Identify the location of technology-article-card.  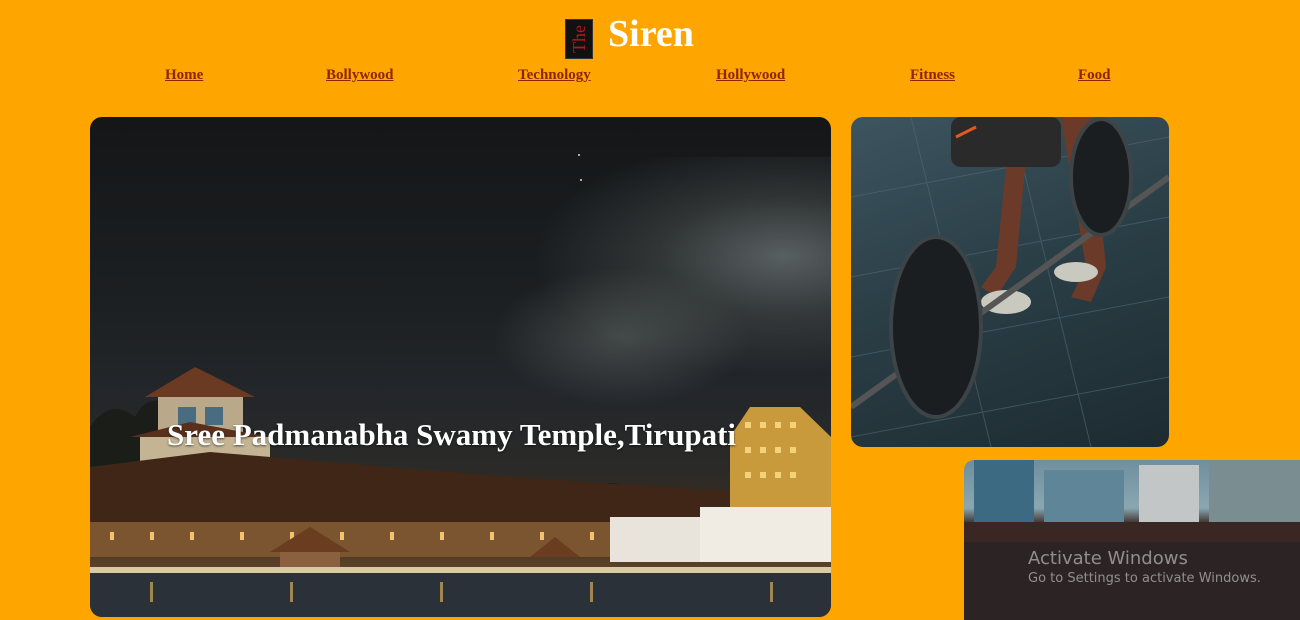
(1132, 540).